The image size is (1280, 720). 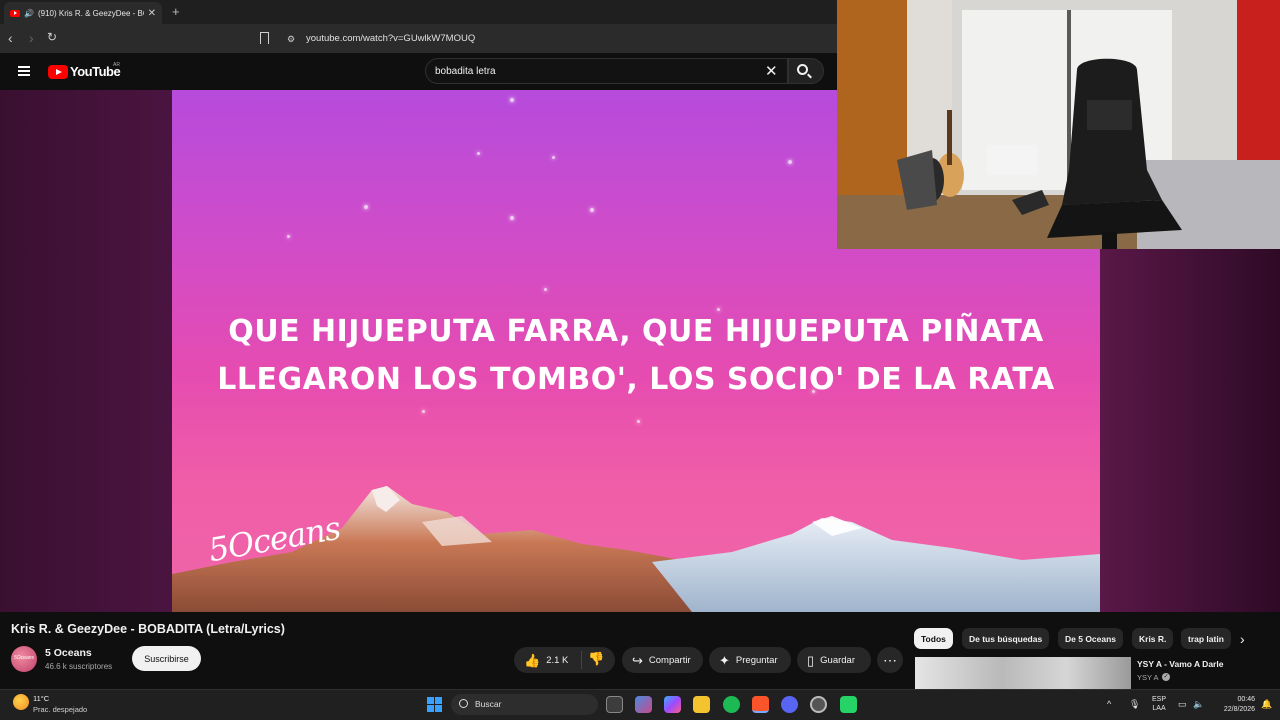 I want to click on thumbs-up-icon: 👍, so click(x=532, y=660).